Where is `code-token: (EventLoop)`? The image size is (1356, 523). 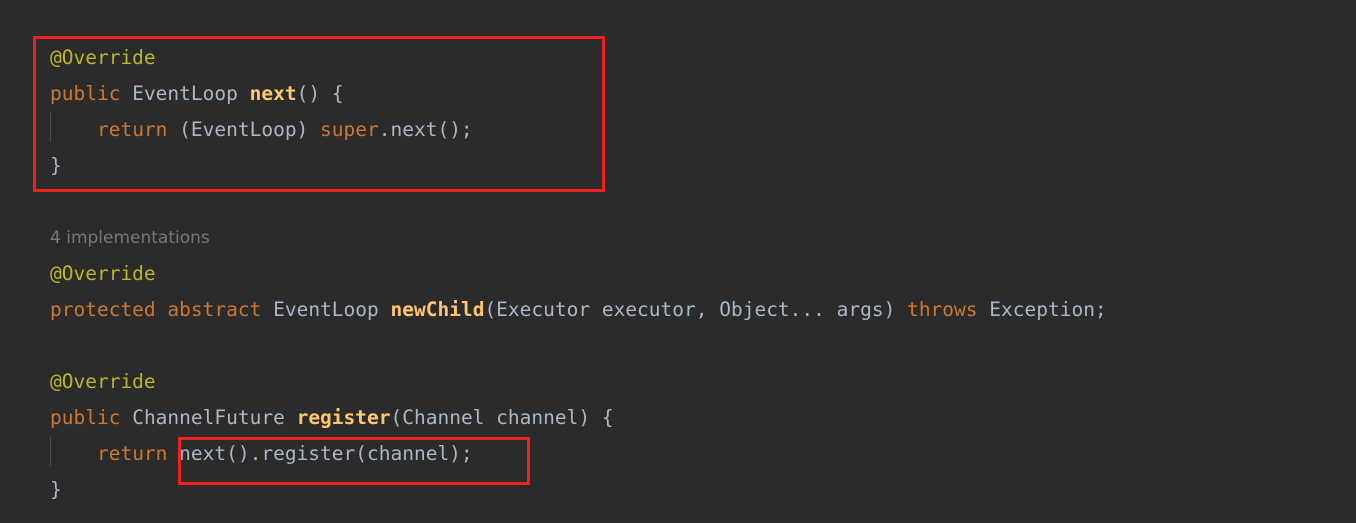 code-token: (EventLoop) is located at coordinates (244, 129).